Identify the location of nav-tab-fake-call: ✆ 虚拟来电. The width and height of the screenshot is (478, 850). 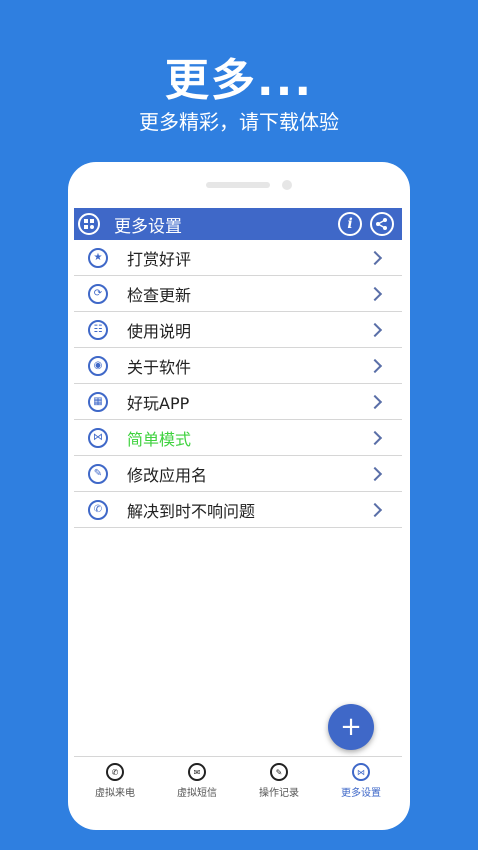
(115, 779).